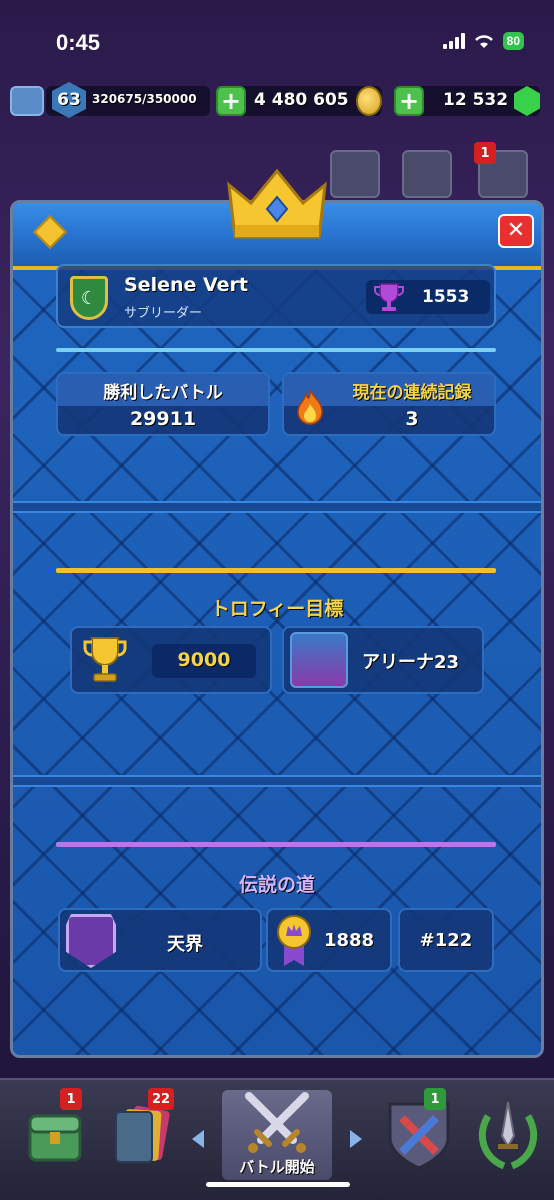 Image resolution: width=554 pixels, height=1200 pixels. Describe the element at coordinates (389, 297) in the screenshot. I see `purple-trophy-icon` at that location.